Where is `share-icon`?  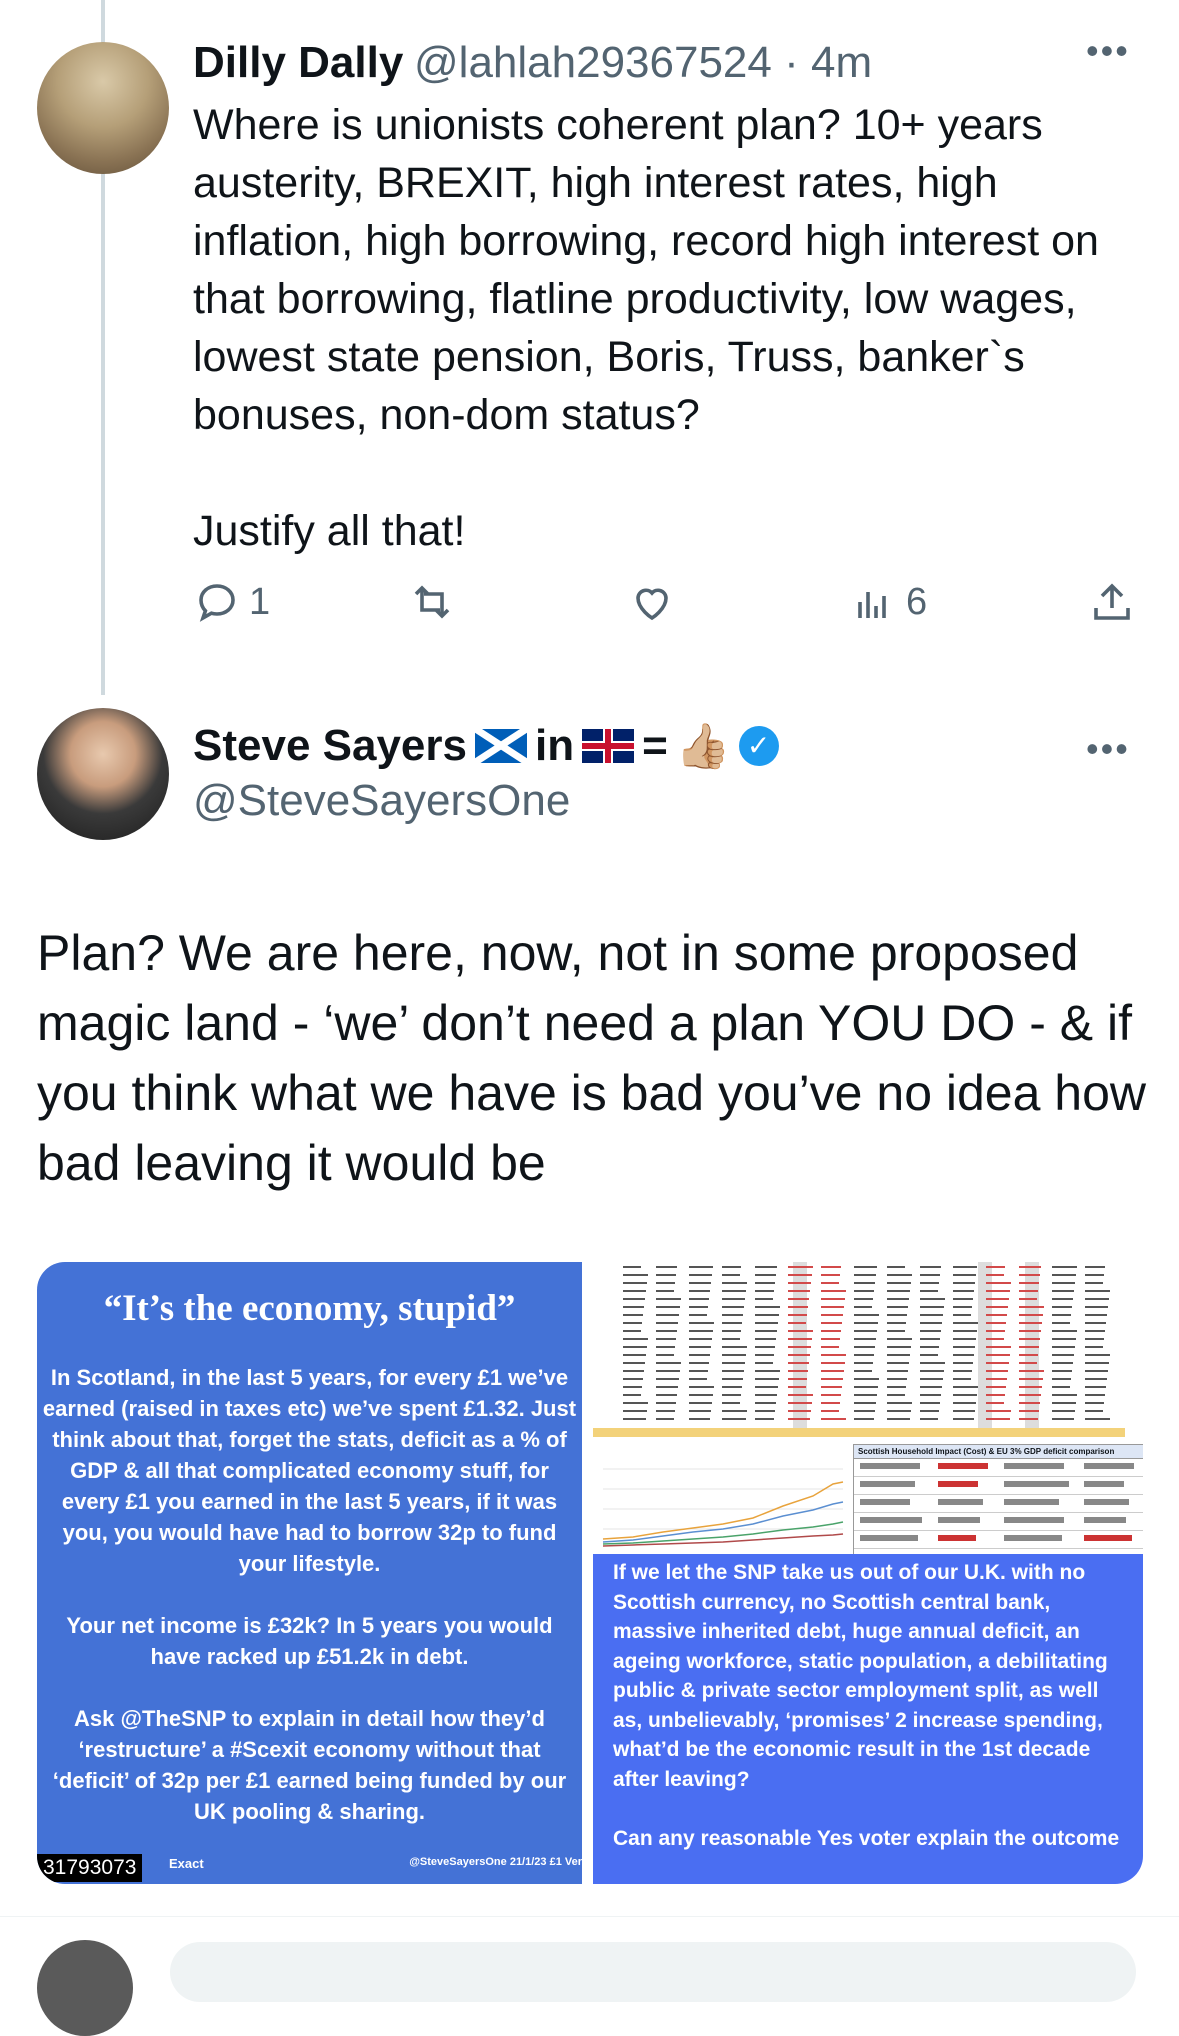 share-icon is located at coordinates (1112, 601).